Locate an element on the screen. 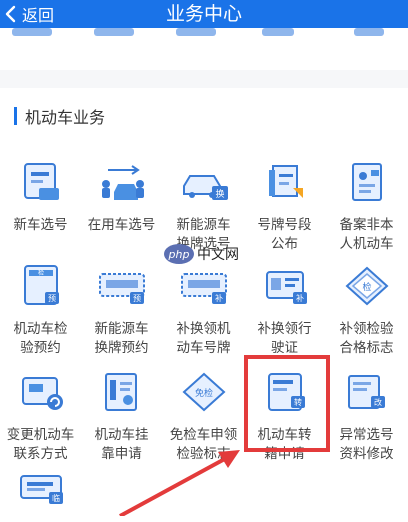 This screenshot has width=408, height=522. service-item: 新车选号 is located at coordinates (40, 196).